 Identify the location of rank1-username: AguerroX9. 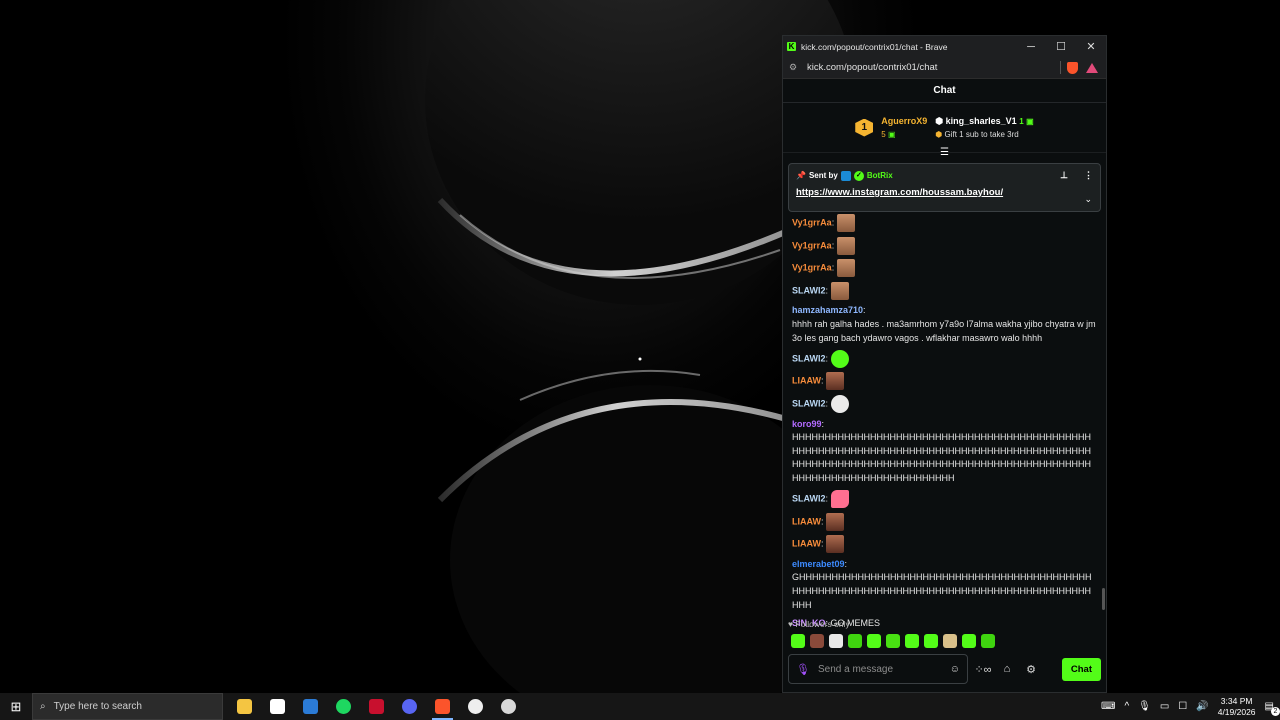
(904, 121).